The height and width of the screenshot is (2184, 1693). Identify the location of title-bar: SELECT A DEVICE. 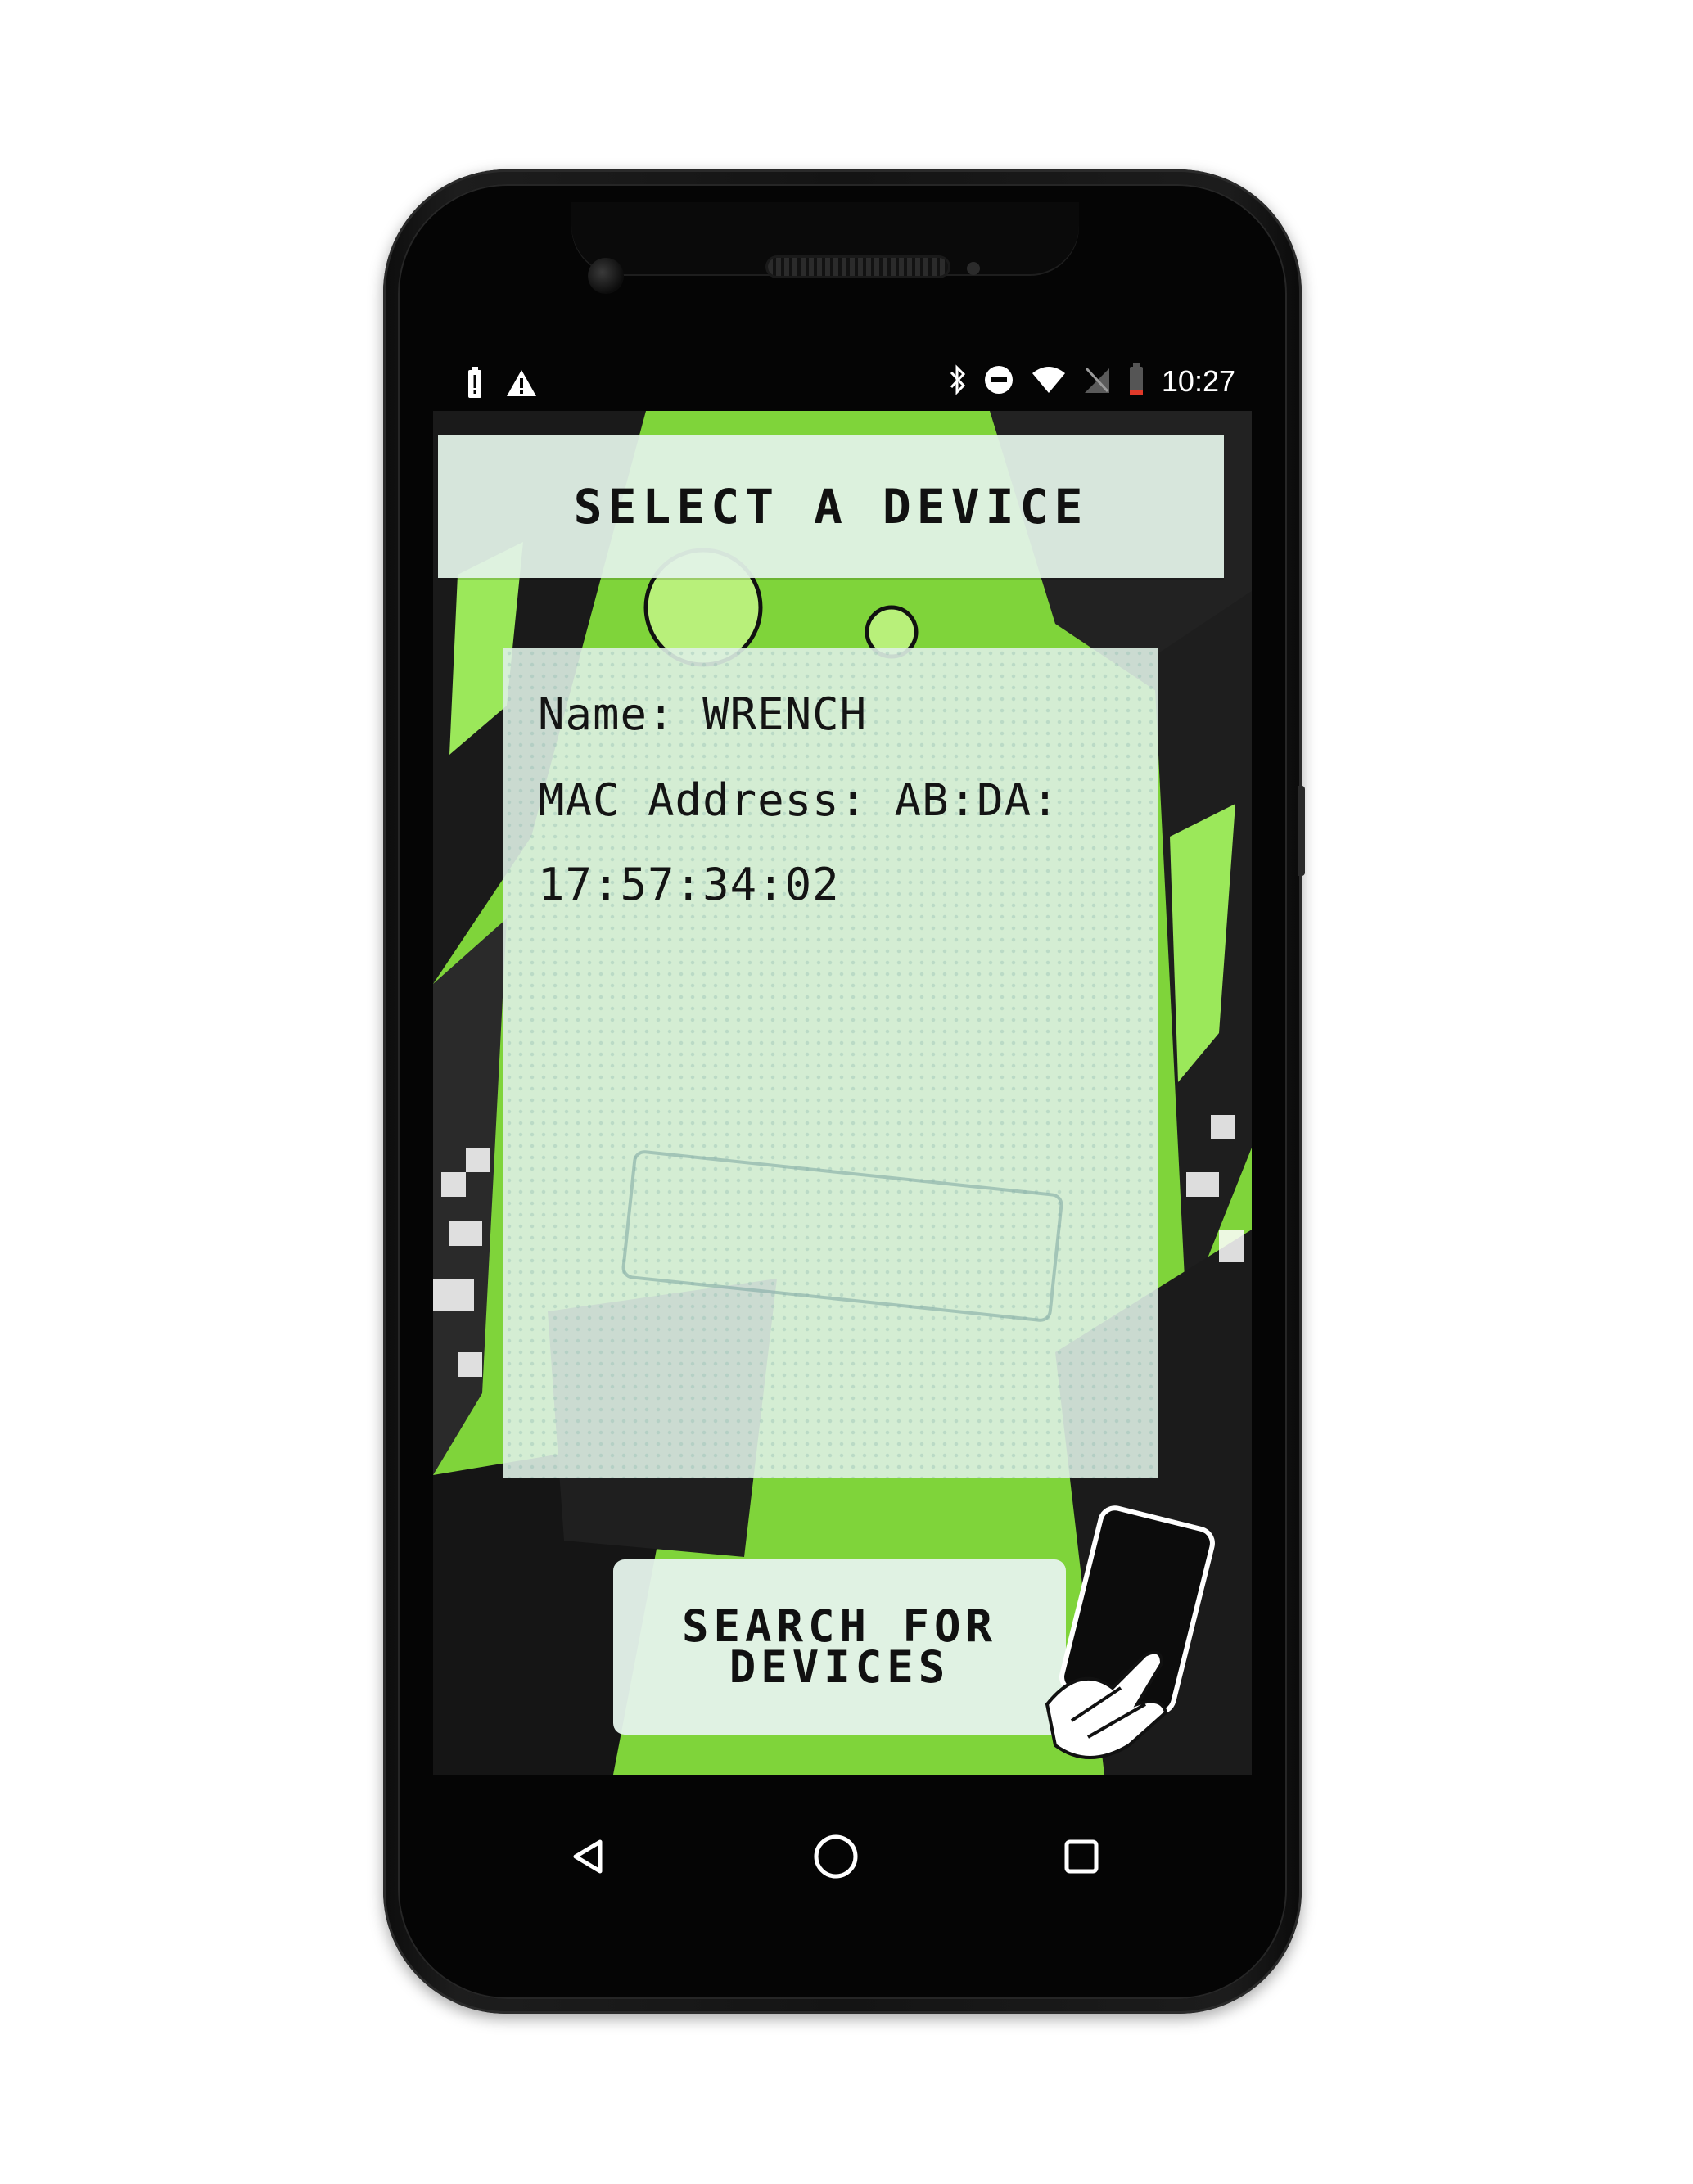
(831, 506).